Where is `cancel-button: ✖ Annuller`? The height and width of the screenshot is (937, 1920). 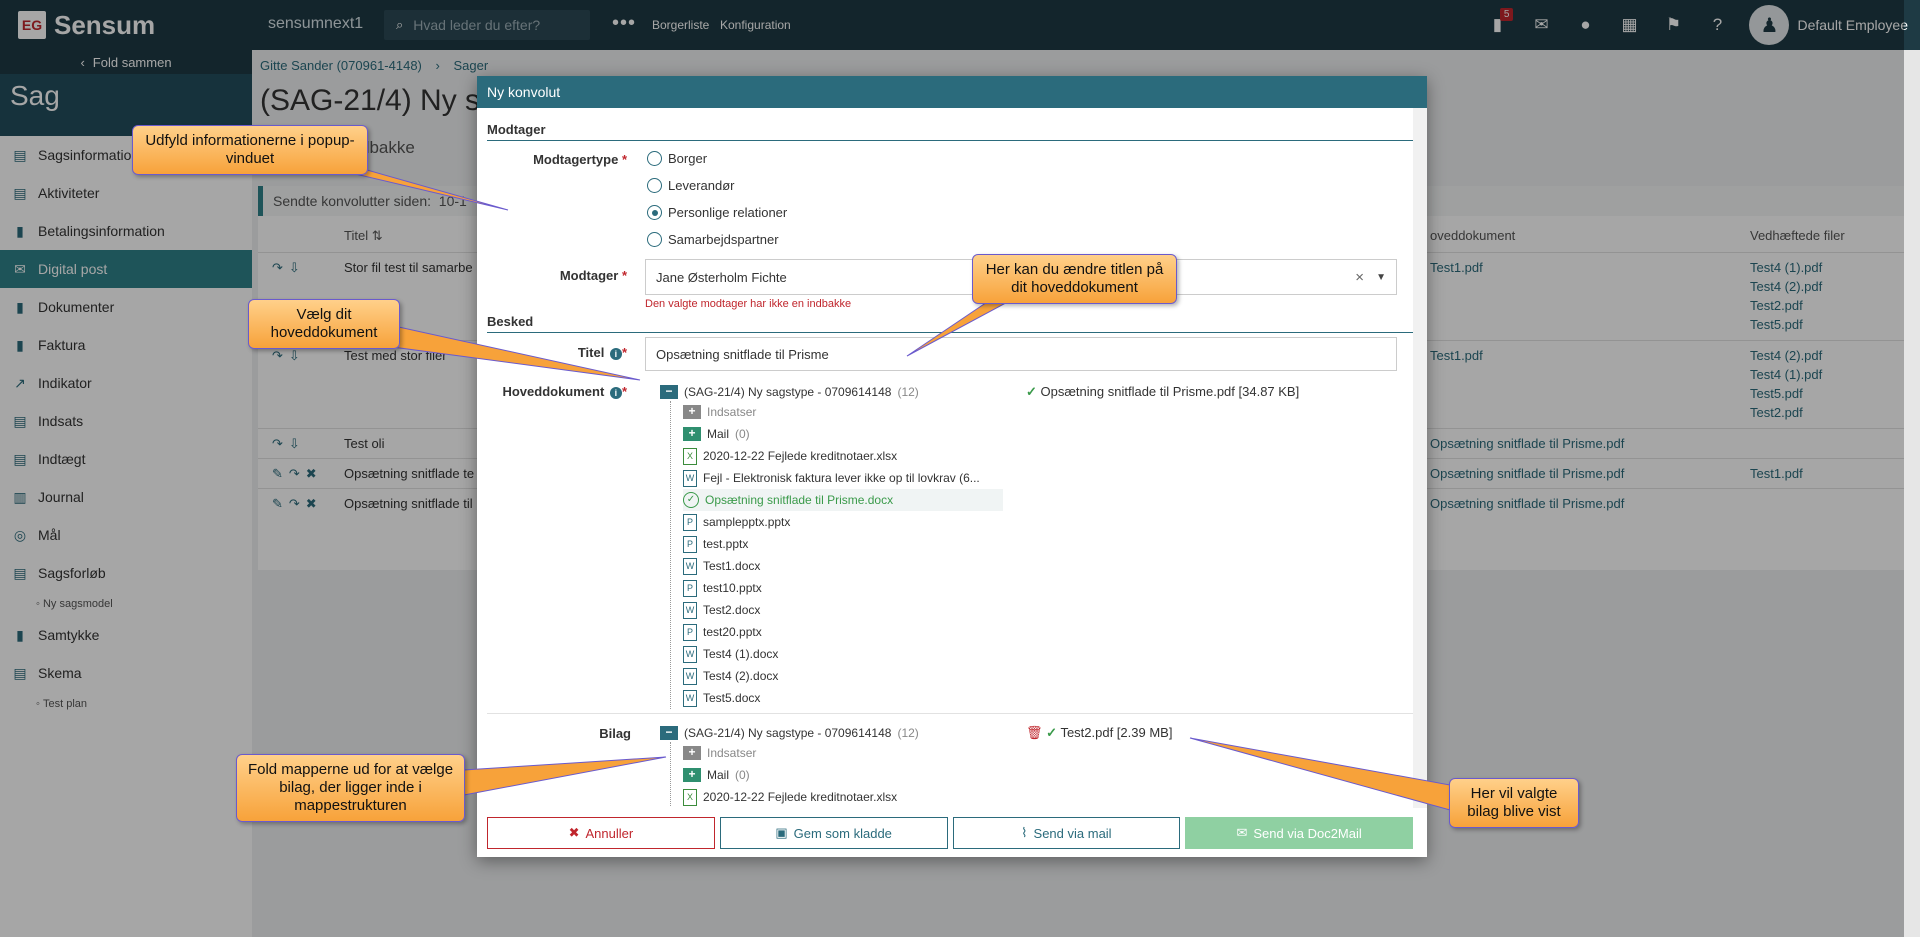
cancel-button: ✖ Annuller is located at coordinates (601, 833).